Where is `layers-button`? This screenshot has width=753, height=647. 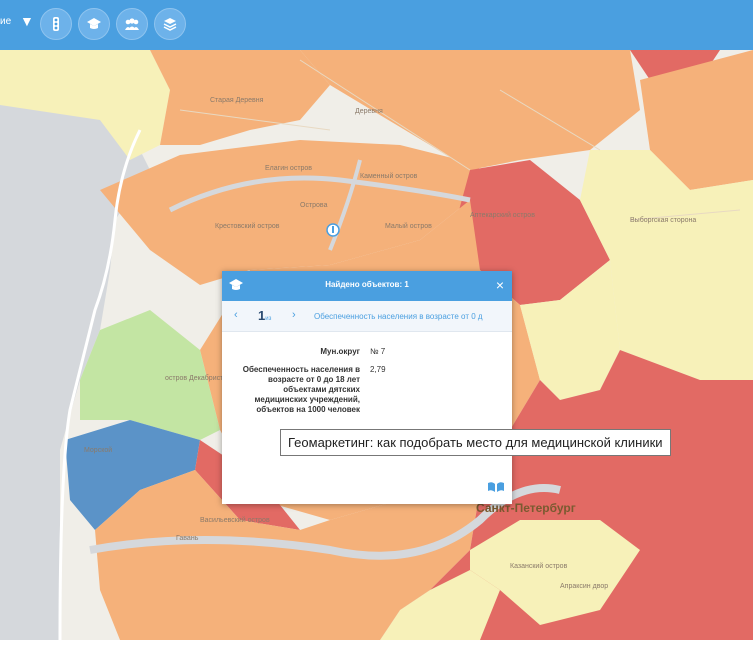 layers-button is located at coordinates (170, 24).